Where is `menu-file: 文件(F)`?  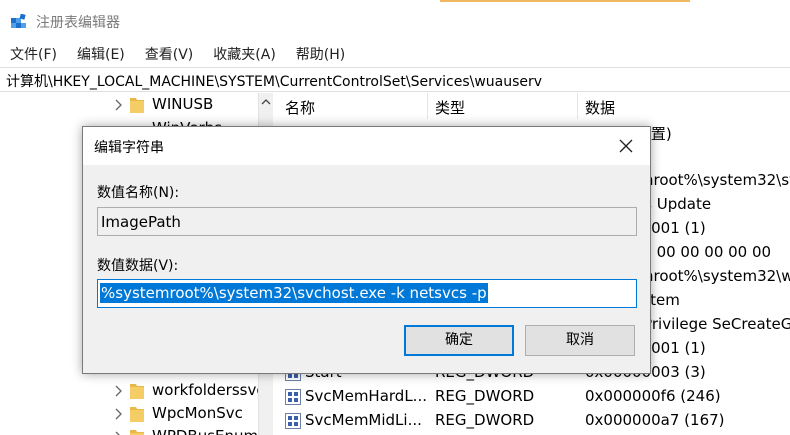
menu-file: 文件(F) is located at coordinates (33, 54).